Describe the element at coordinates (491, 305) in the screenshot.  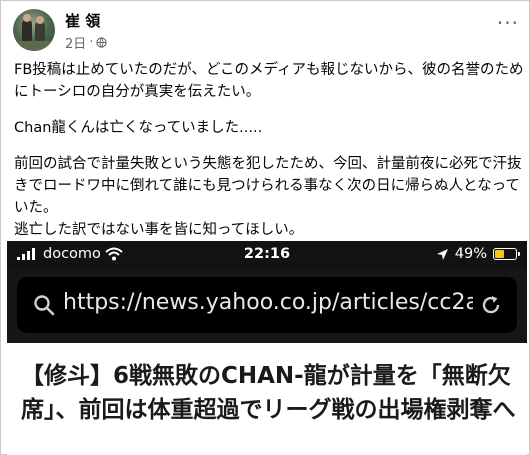
I see `reload-icon` at that location.